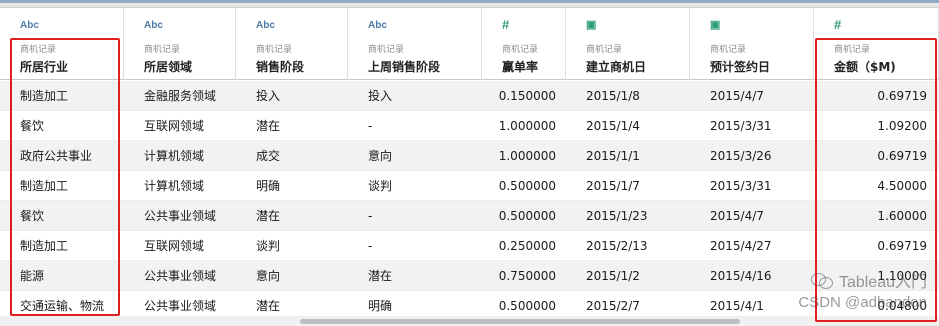 Image resolution: width=939 pixels, height=326 pixels. Describe the element at coordinates (415, 44) in the screenshot. I see `column-header-4: Abc 商机记录上周销售阶段` at that location.